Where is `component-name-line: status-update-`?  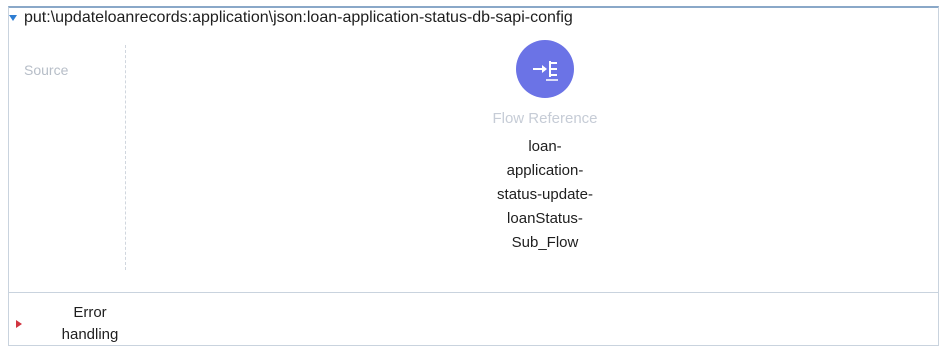
component-name-line: status-update- is located at coordinates (545, 194).